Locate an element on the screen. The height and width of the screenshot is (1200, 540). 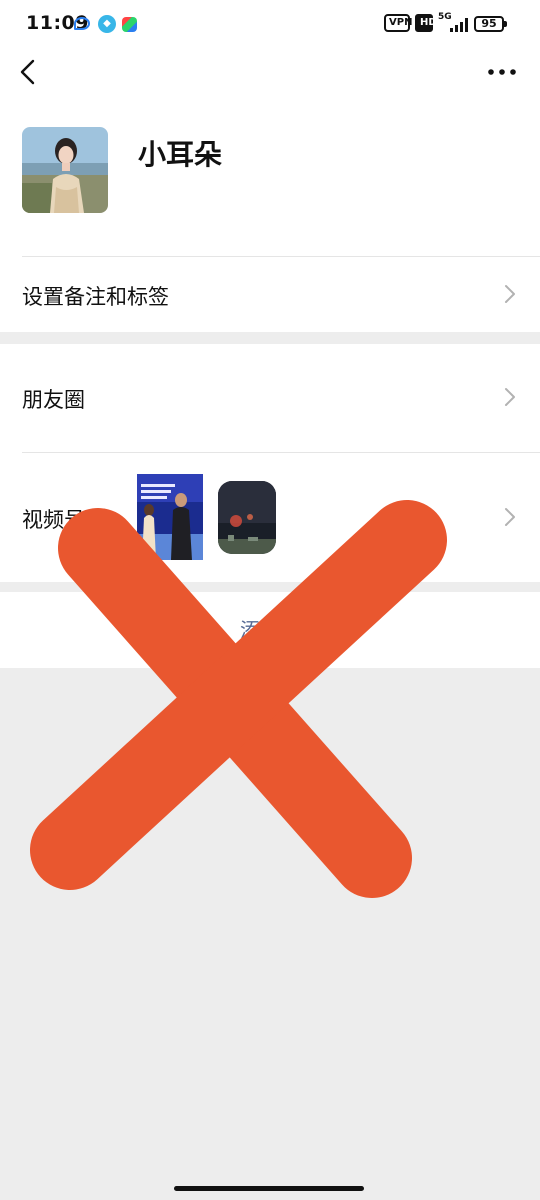
channels-row: 视频号 is located at coordinates (53, 519).